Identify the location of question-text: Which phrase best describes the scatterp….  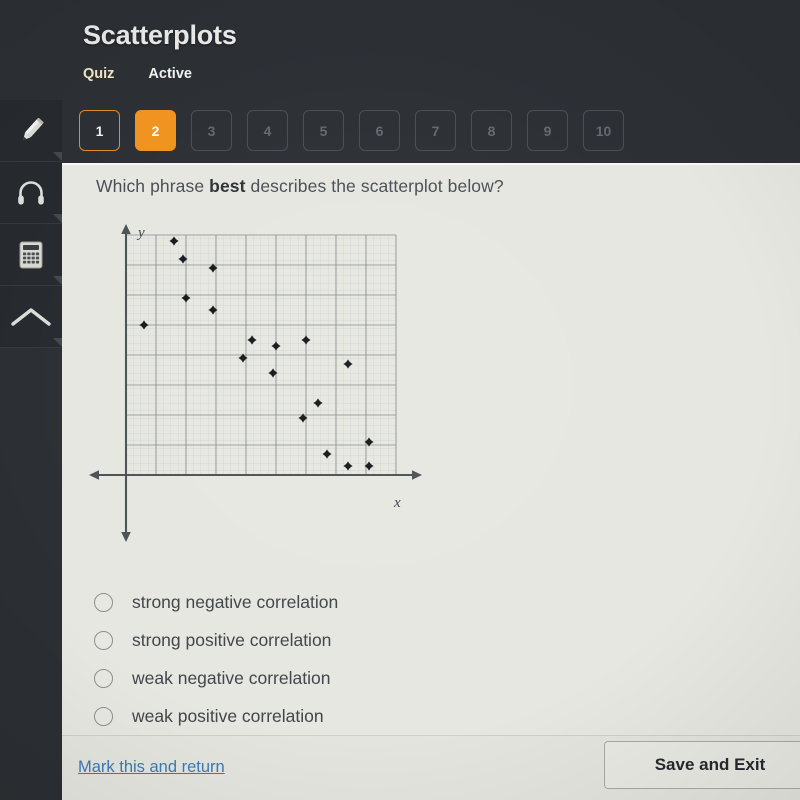
(300, 186).